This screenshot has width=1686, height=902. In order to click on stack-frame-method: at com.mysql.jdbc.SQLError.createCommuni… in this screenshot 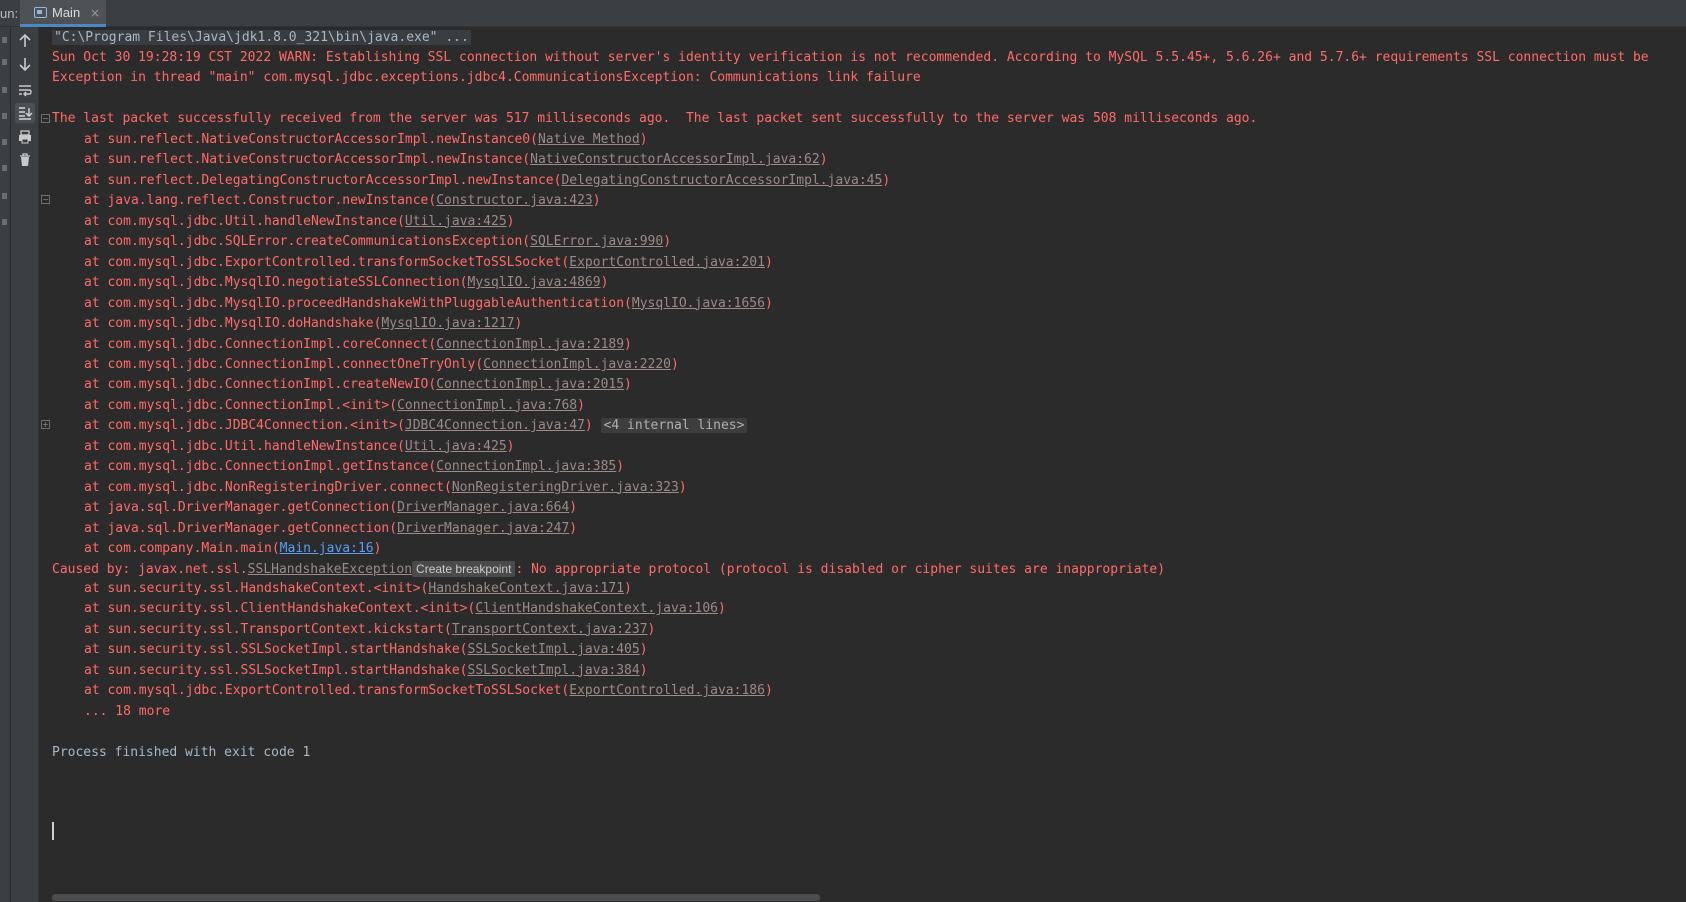, I will do `click(307, 242)`.